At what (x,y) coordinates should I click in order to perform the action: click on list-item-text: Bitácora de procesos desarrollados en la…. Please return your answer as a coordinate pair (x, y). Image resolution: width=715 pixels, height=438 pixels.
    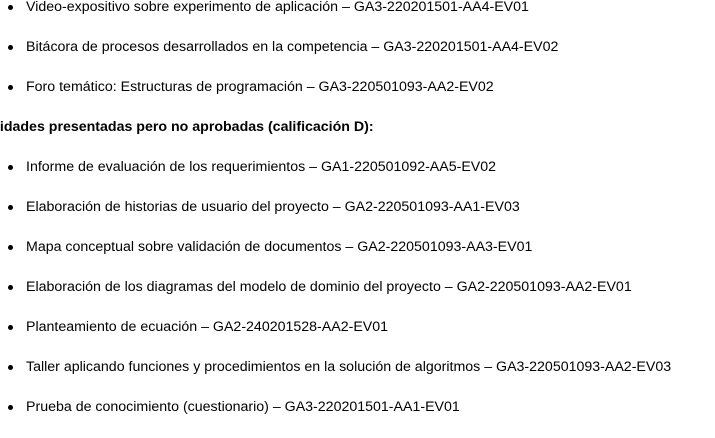
    Looking at the image, I should click on (292, 47).